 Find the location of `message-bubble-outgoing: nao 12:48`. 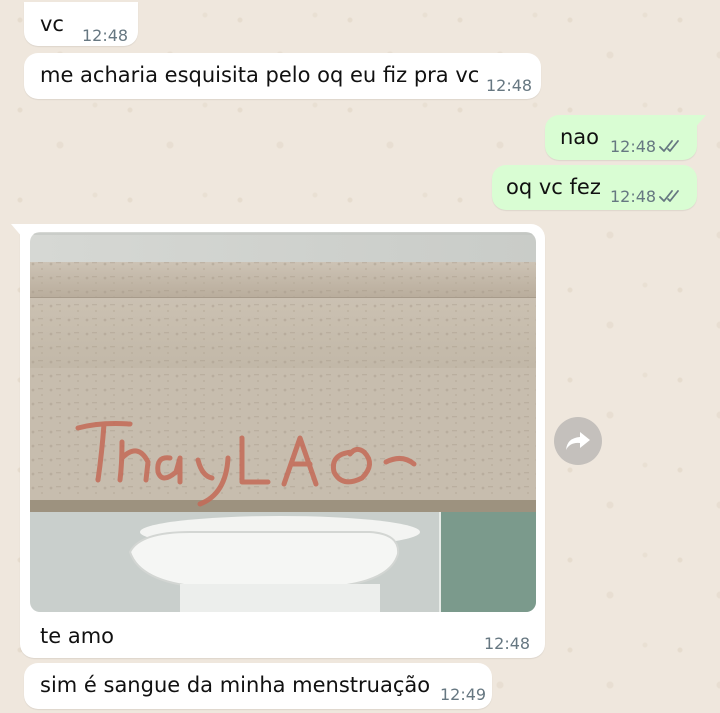

message-bubble-outgoing: nao 12:48 is located at coordinates (625, 137).